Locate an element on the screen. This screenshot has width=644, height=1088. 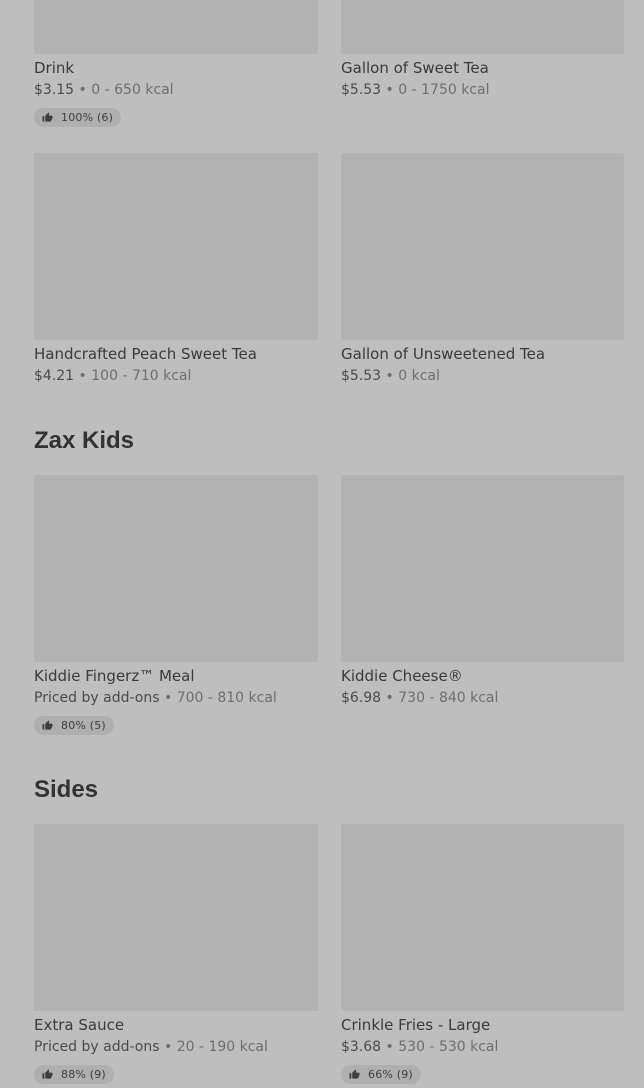
item-meta: $3.15 • 0 - 650 kcal is located at coordinates (176, 90).